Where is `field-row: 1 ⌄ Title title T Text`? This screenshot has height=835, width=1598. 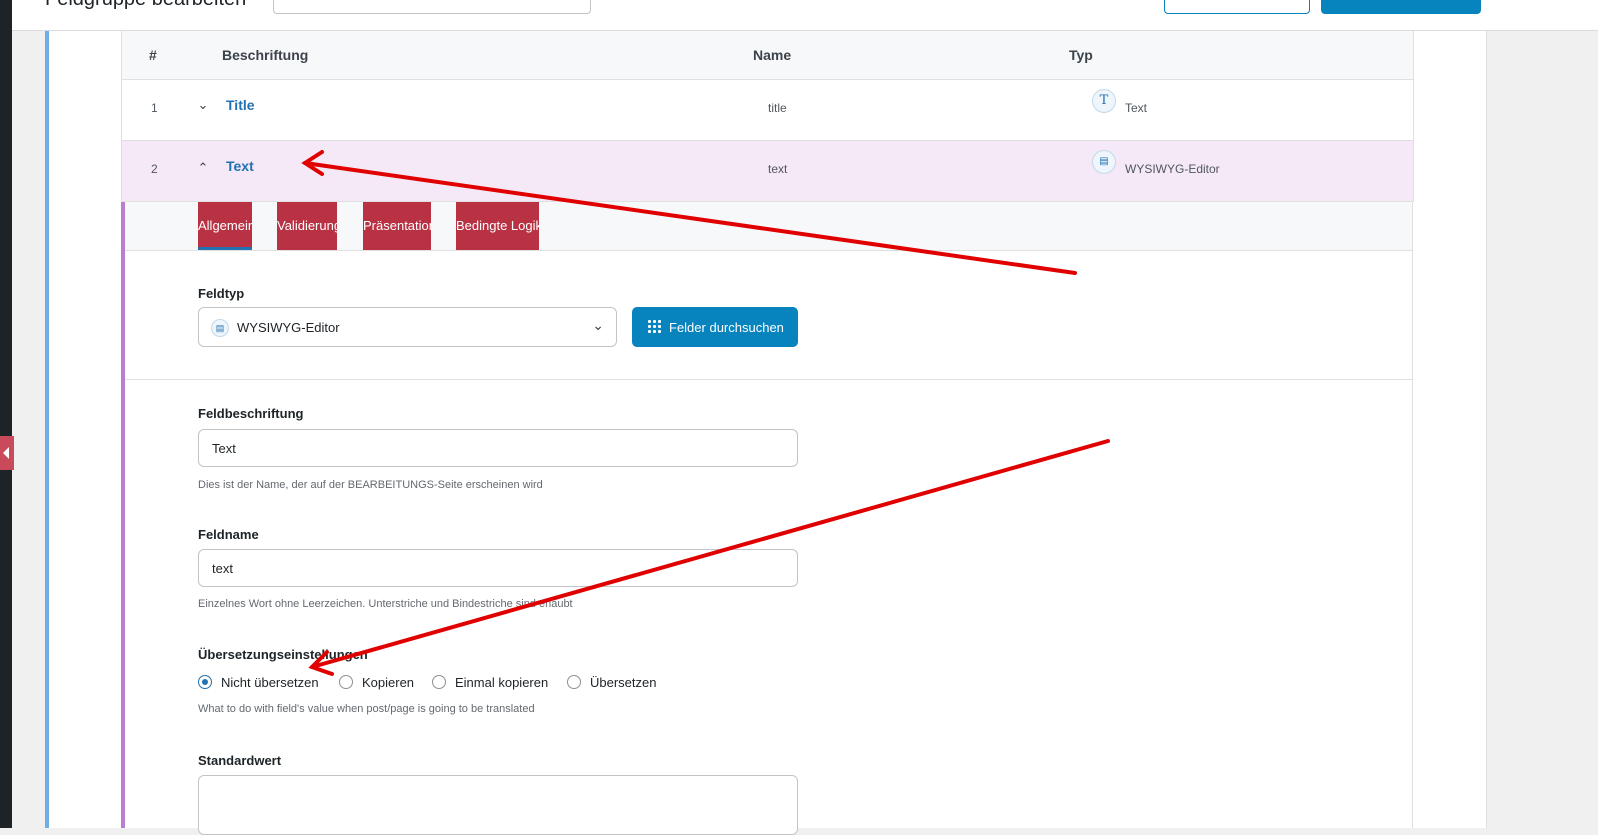 field-row: 1 ⌄ Title title T Text is located at coordinates (767, 110).